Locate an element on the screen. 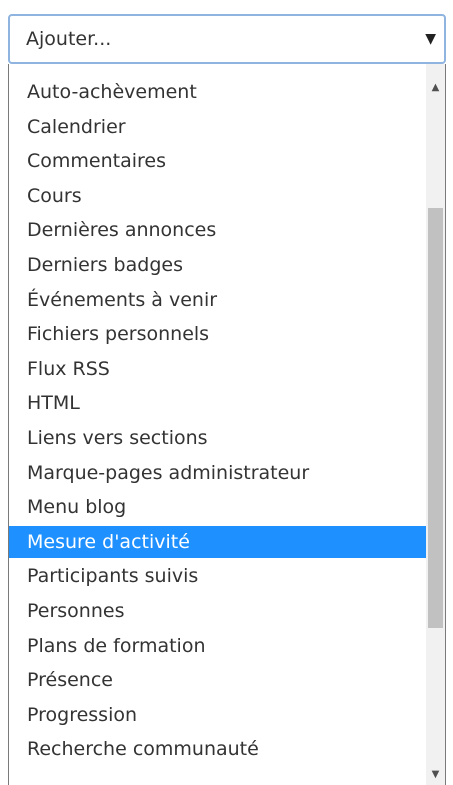 The width and height of the screenshot is (453, 785). list-option: Calendrier is located at coordinates (217, 127).